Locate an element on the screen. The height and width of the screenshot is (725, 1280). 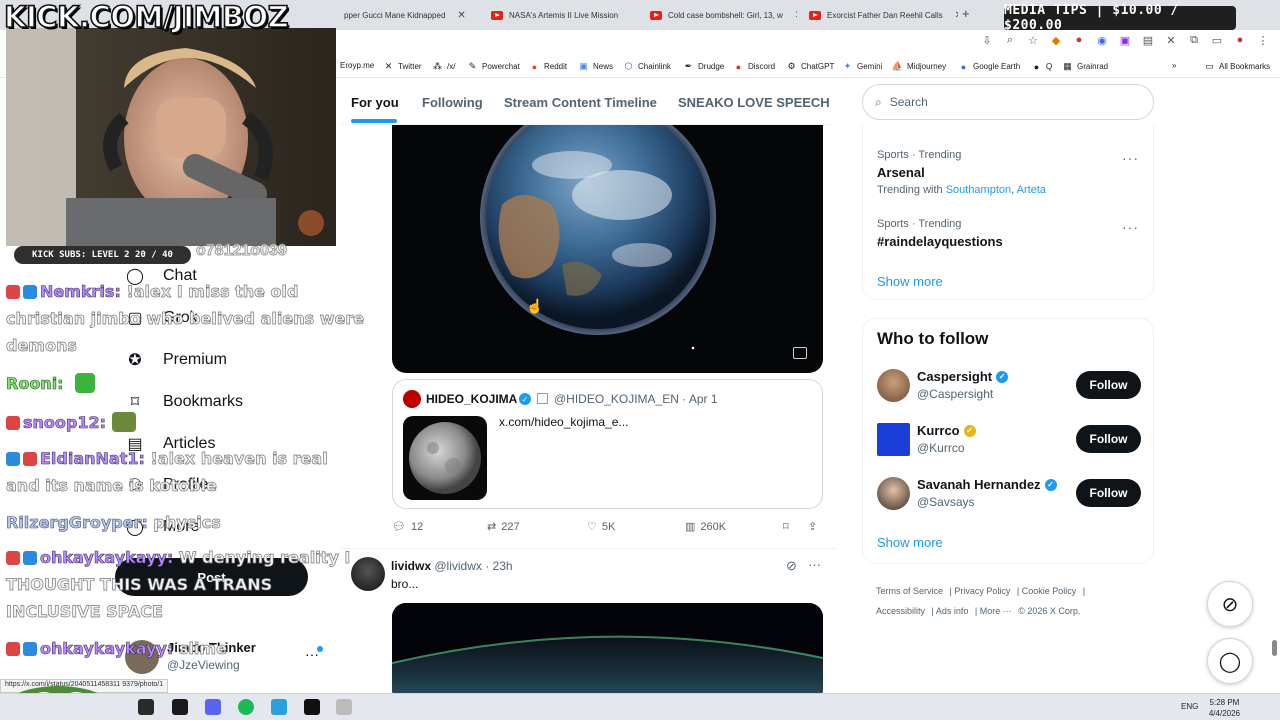
bookmark: ✦ Gemini is located at coordinates (862, 66).